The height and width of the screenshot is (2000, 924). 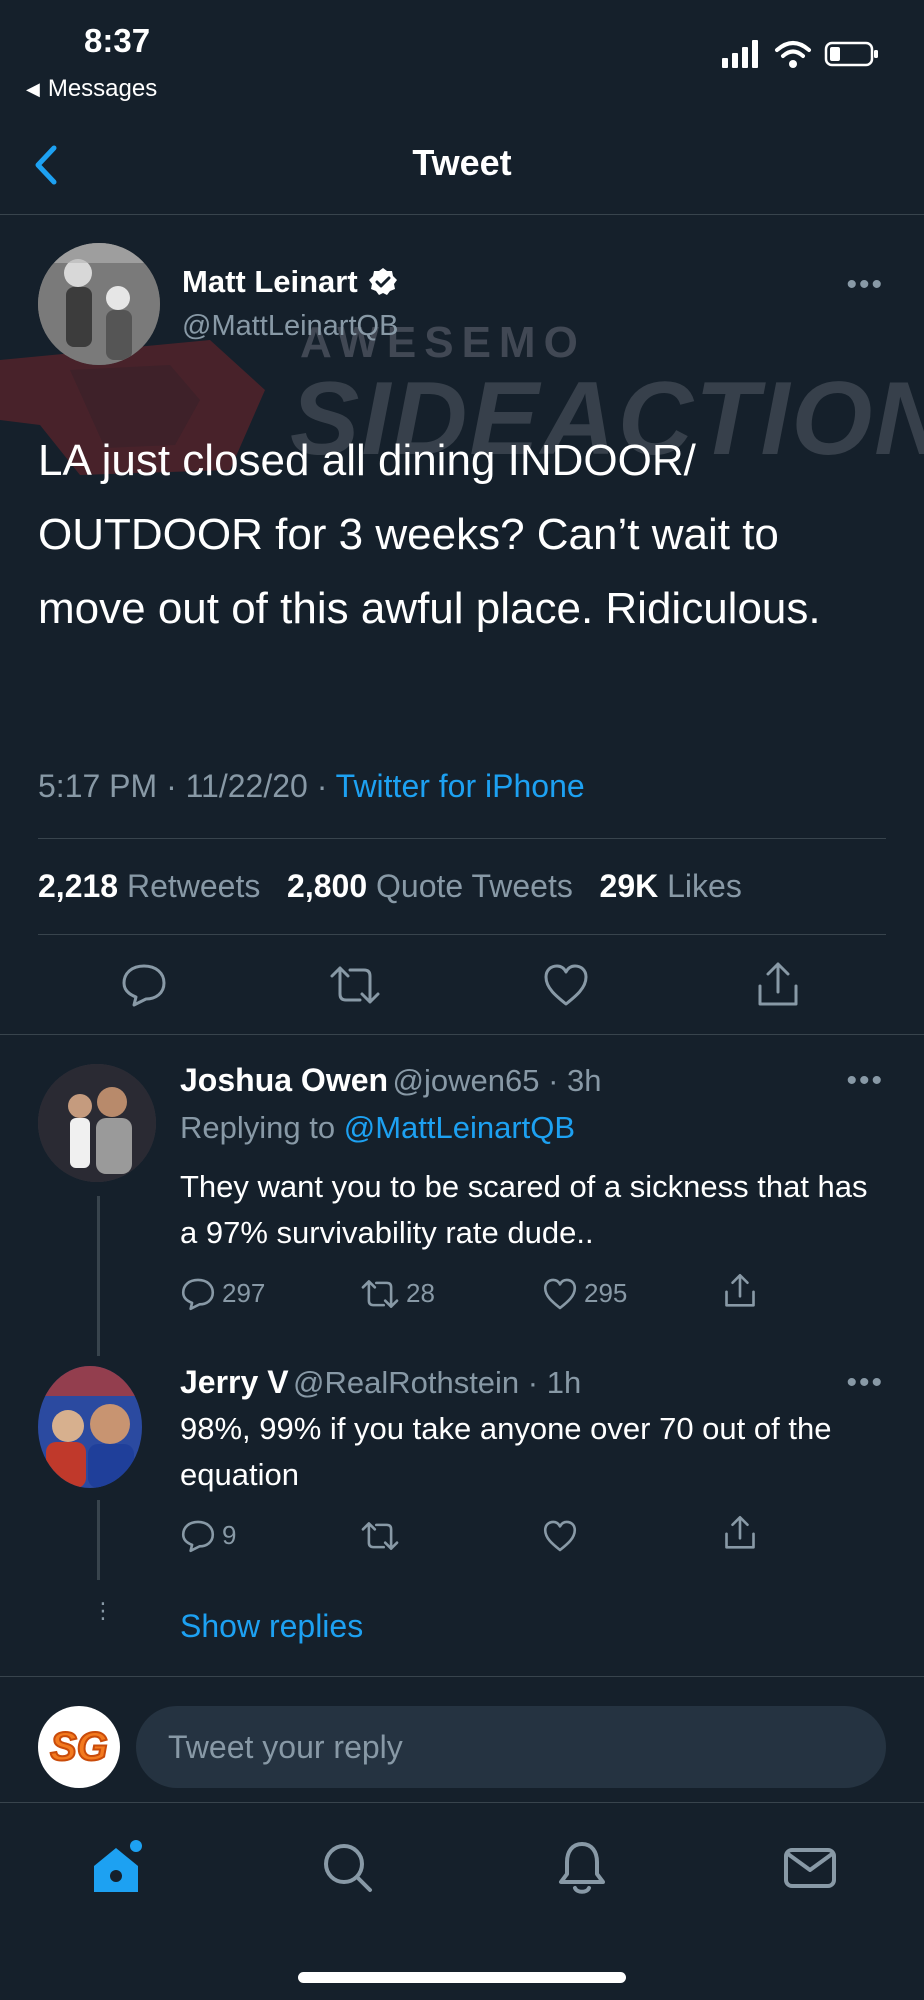 I want to click on reply-actions: 9, so click(x=469, y=1535).